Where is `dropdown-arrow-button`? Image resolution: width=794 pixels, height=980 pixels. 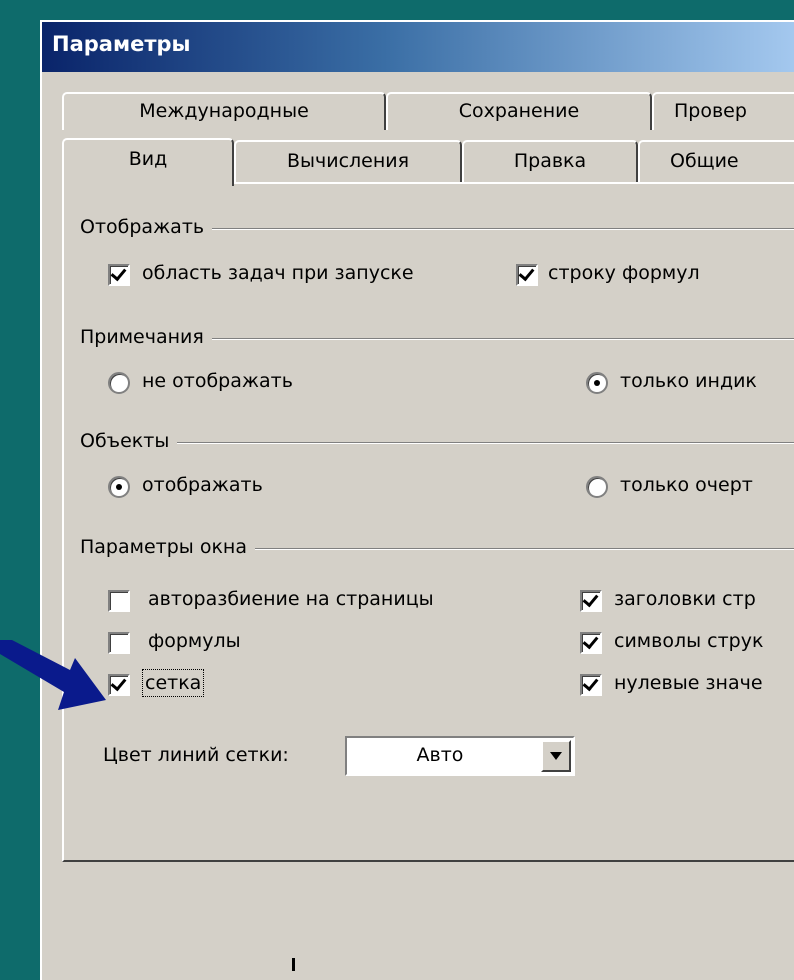
dropdown-arrow-button is located at coordinates (556, 756).